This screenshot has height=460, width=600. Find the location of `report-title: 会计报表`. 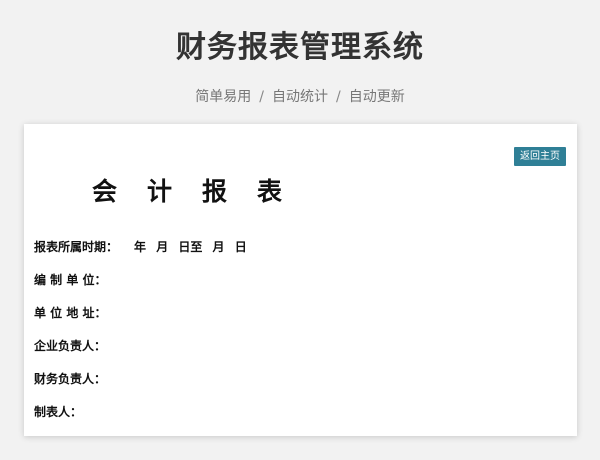

report-title: 会计报表 is located at coordinates (190, 190).